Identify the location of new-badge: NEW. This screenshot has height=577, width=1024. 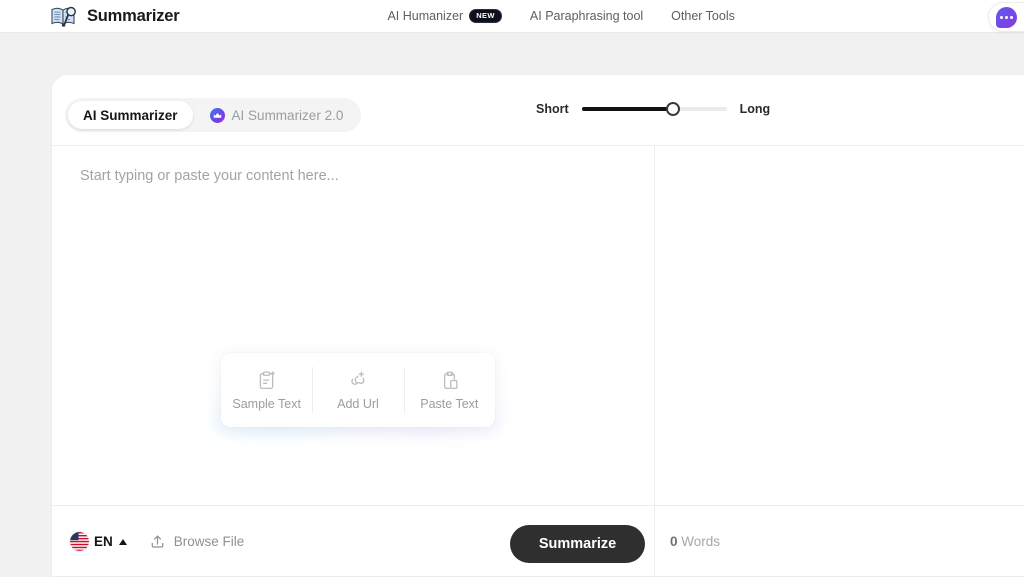
(485, 16).